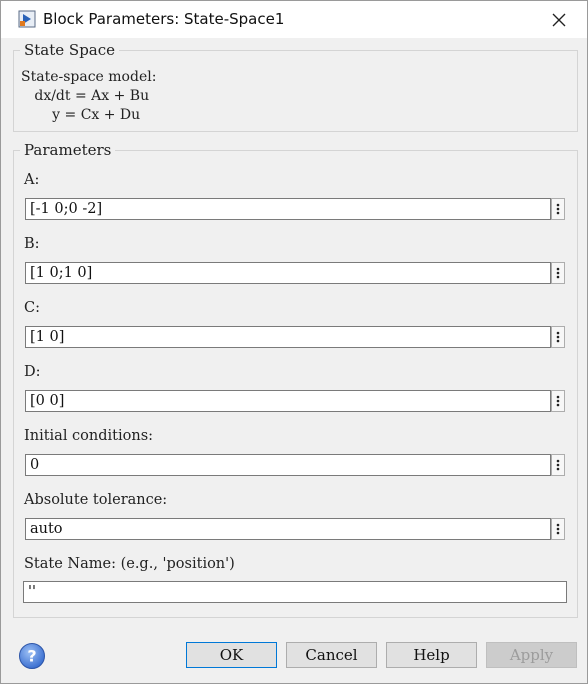 The image size is (588, 684). Describe the element at coordinates (32, 372) in the screenshot. I see `param-d-label: D:` at that location.